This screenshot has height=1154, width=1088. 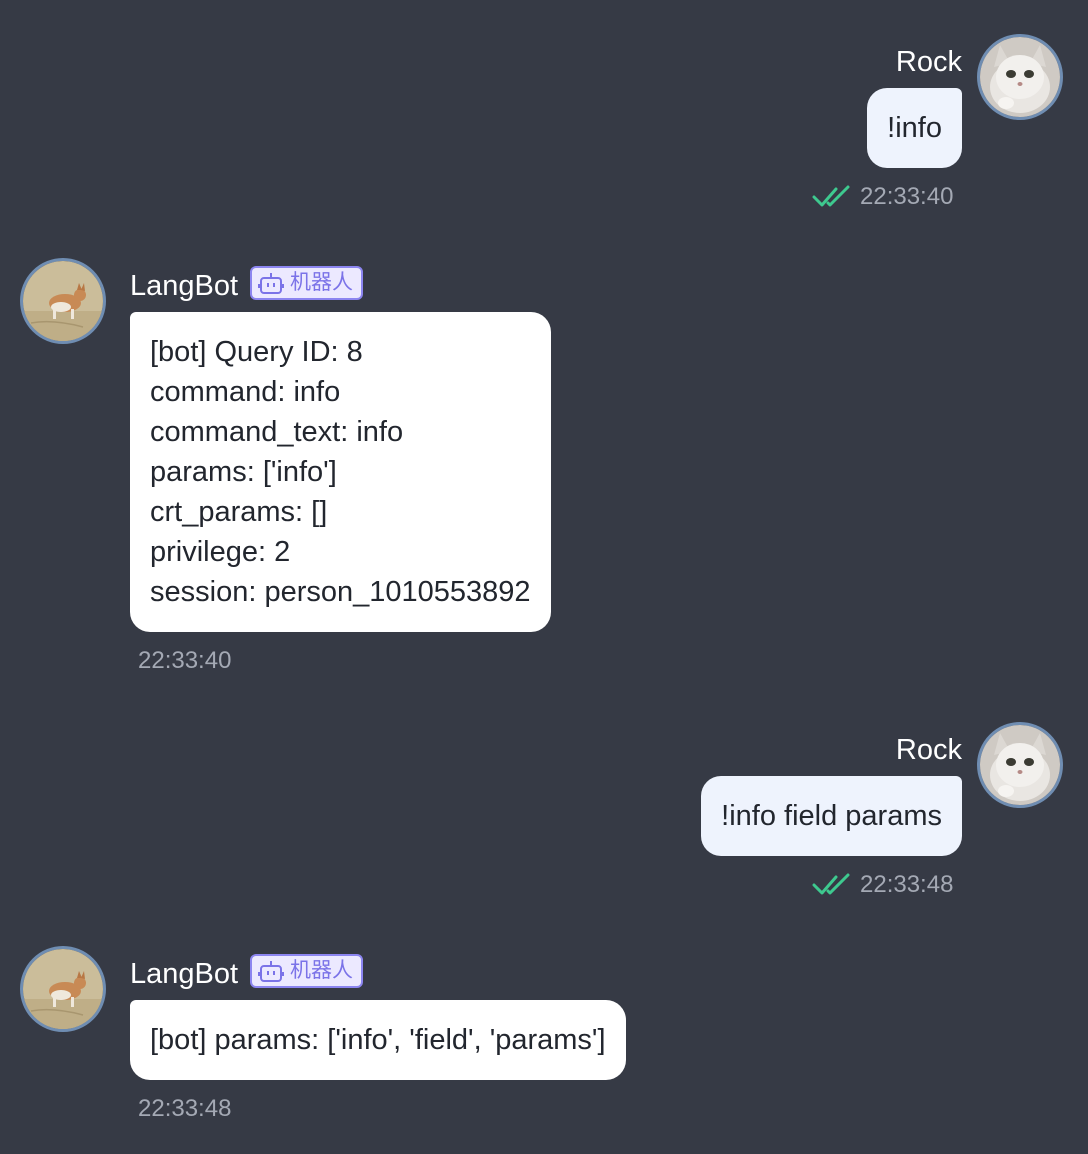 What do you see at coordinates (277, 432) in the screenshot?
I see `message-line: command_text: info` at bounding box center [277, 432].